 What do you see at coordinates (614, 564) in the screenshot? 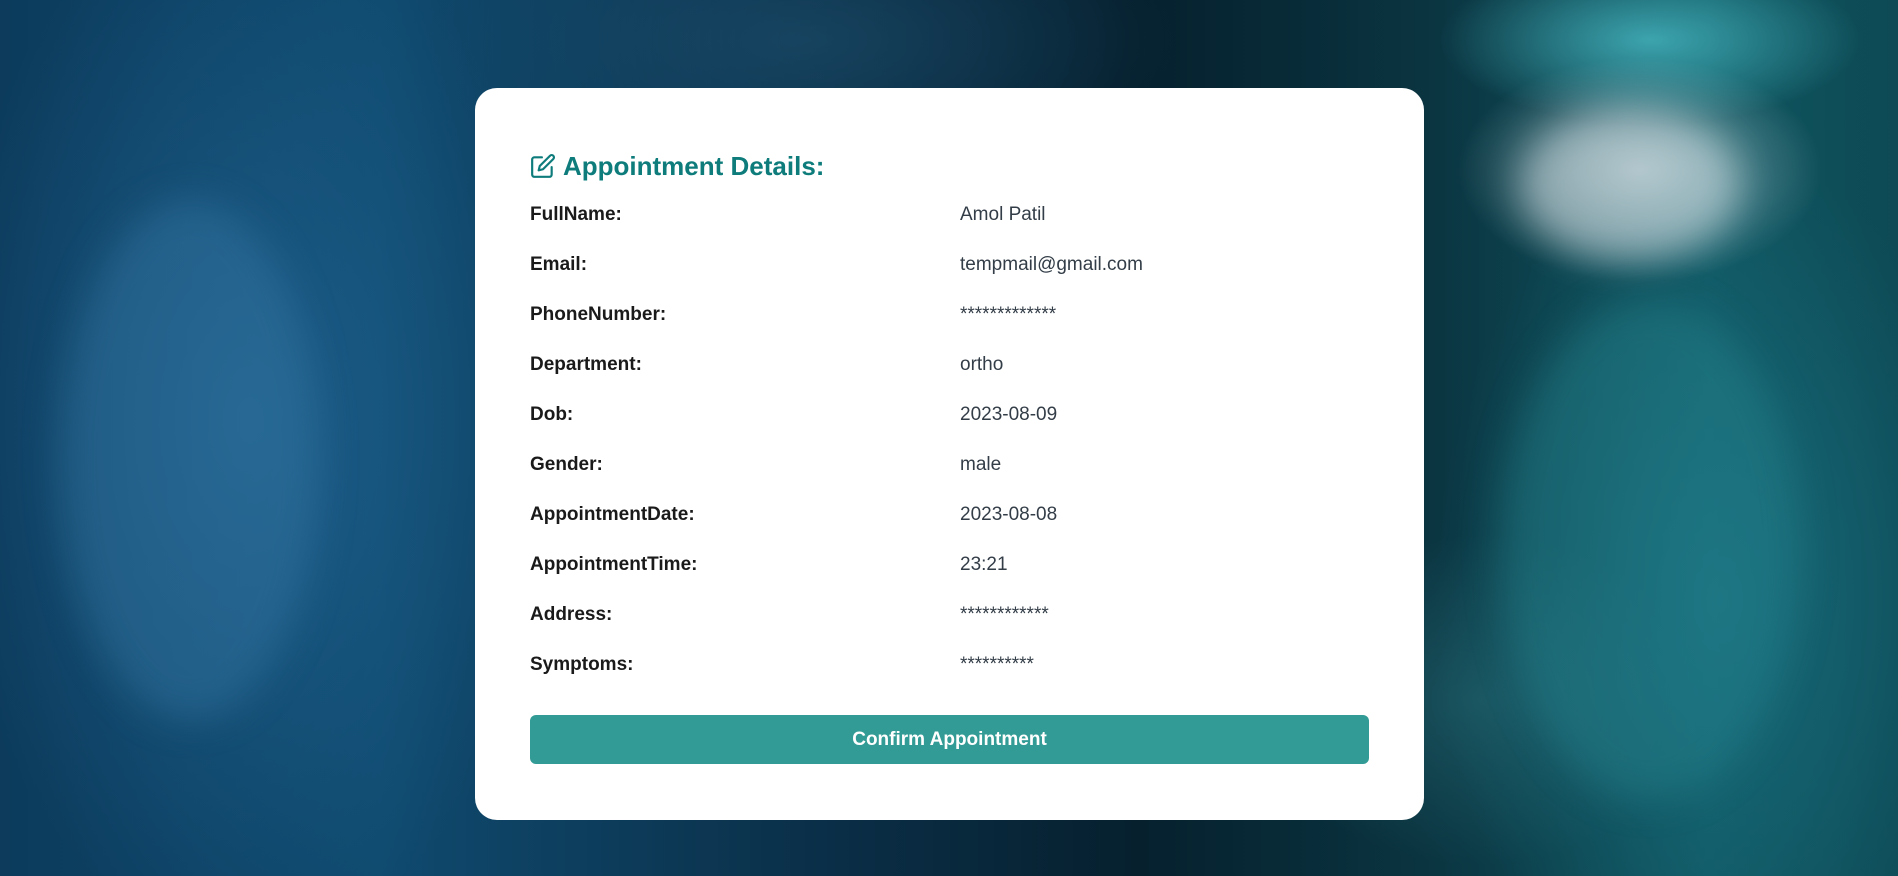
I see `detail-label: AppointmentTime:` at bounding box center [614, 564].